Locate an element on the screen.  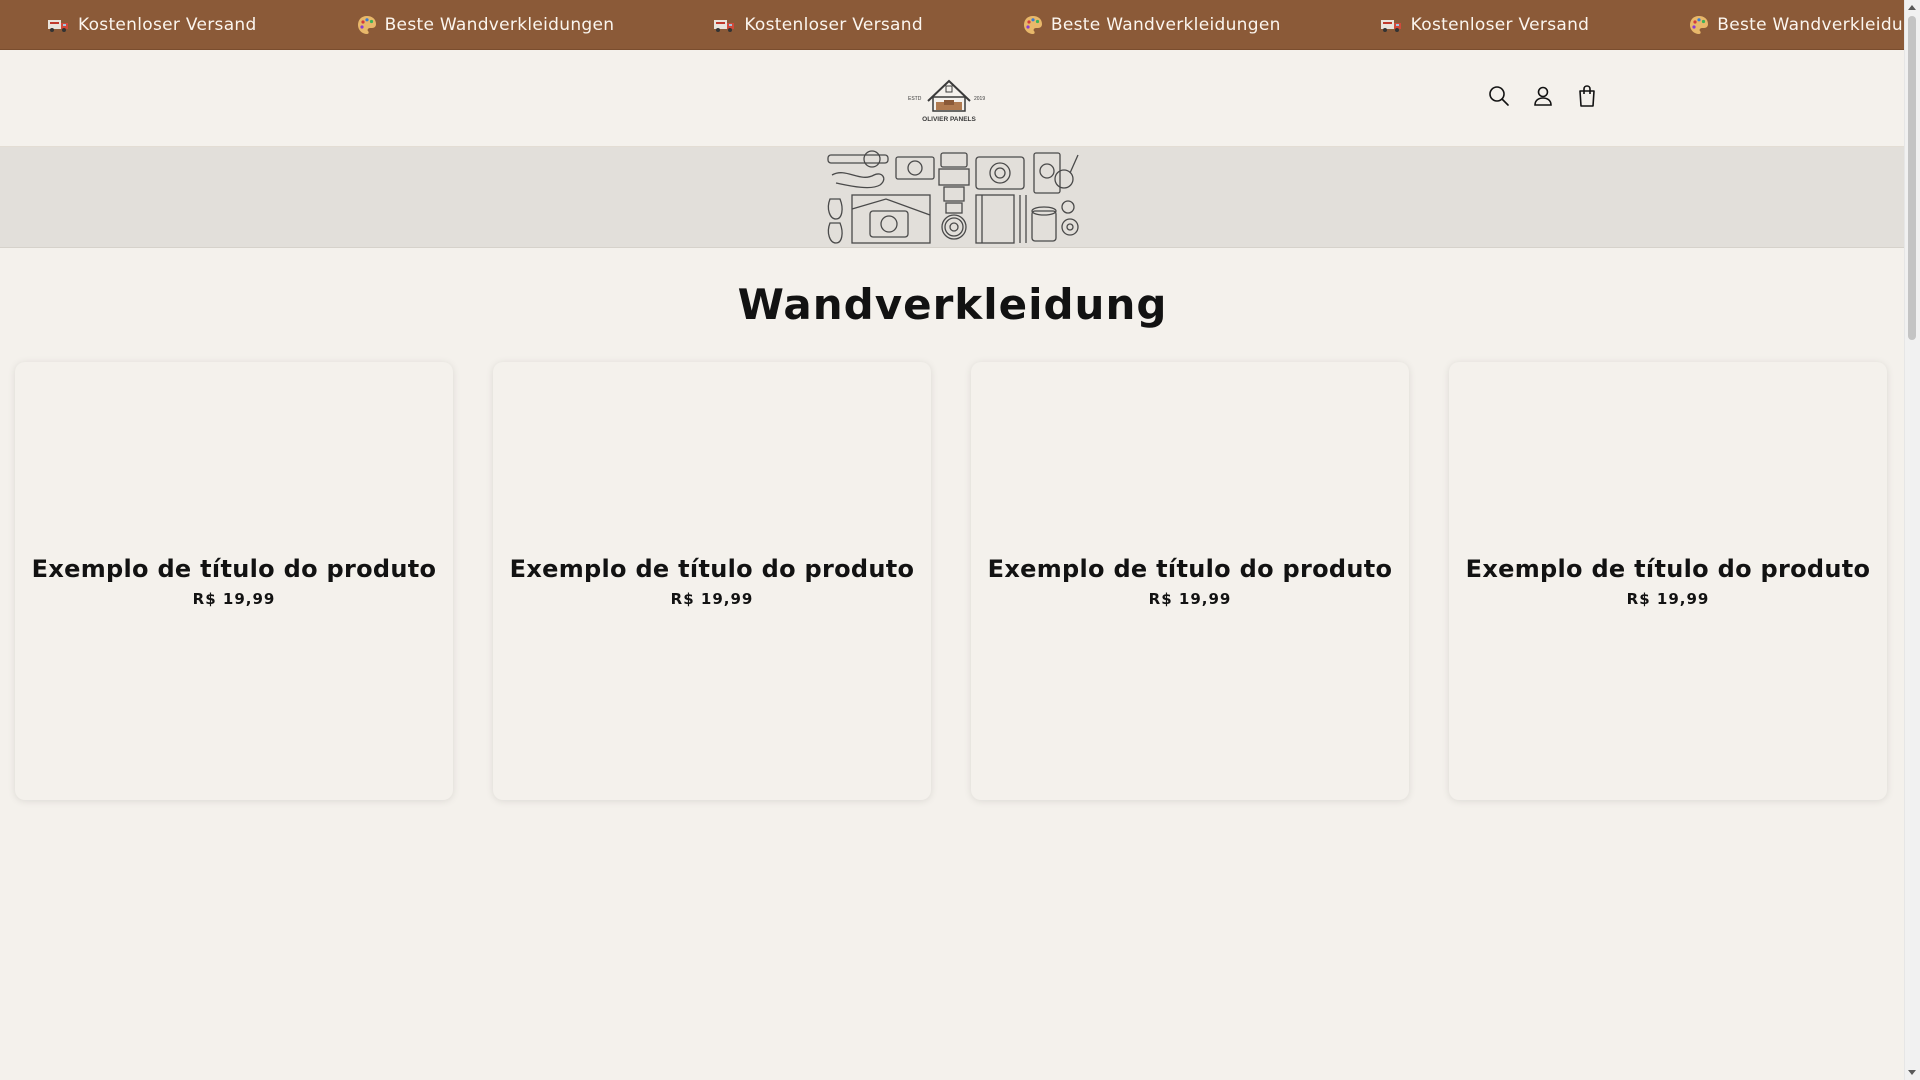
site-header: ESTD 2019 OLIVIER PANELS is located at coordinates (952, 98).